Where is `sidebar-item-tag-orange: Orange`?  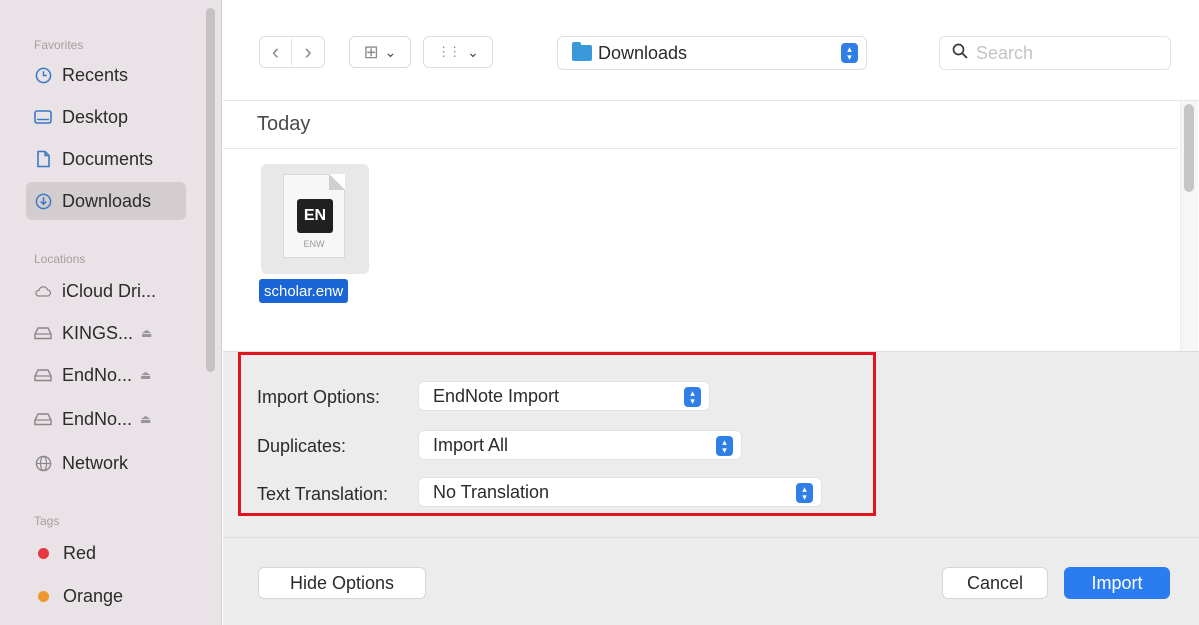
sidebar-item-tag-orange: Orange is located at coordinates (106, 596).